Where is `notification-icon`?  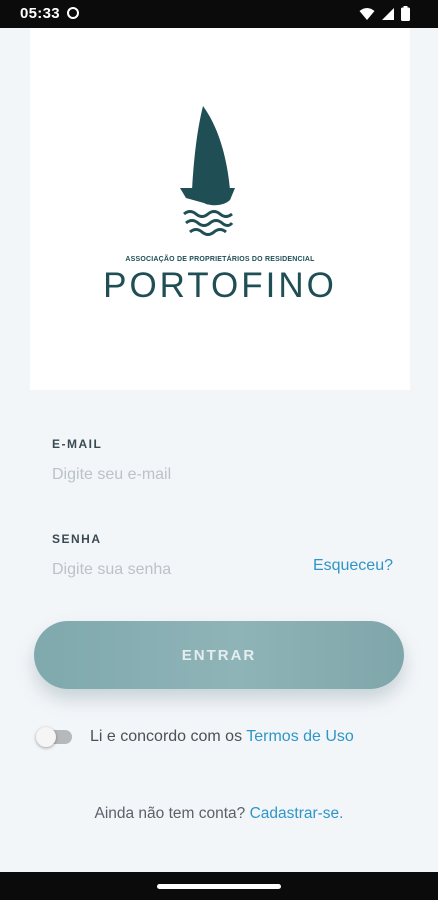 notification-icon is located at coordinates (73, 13).